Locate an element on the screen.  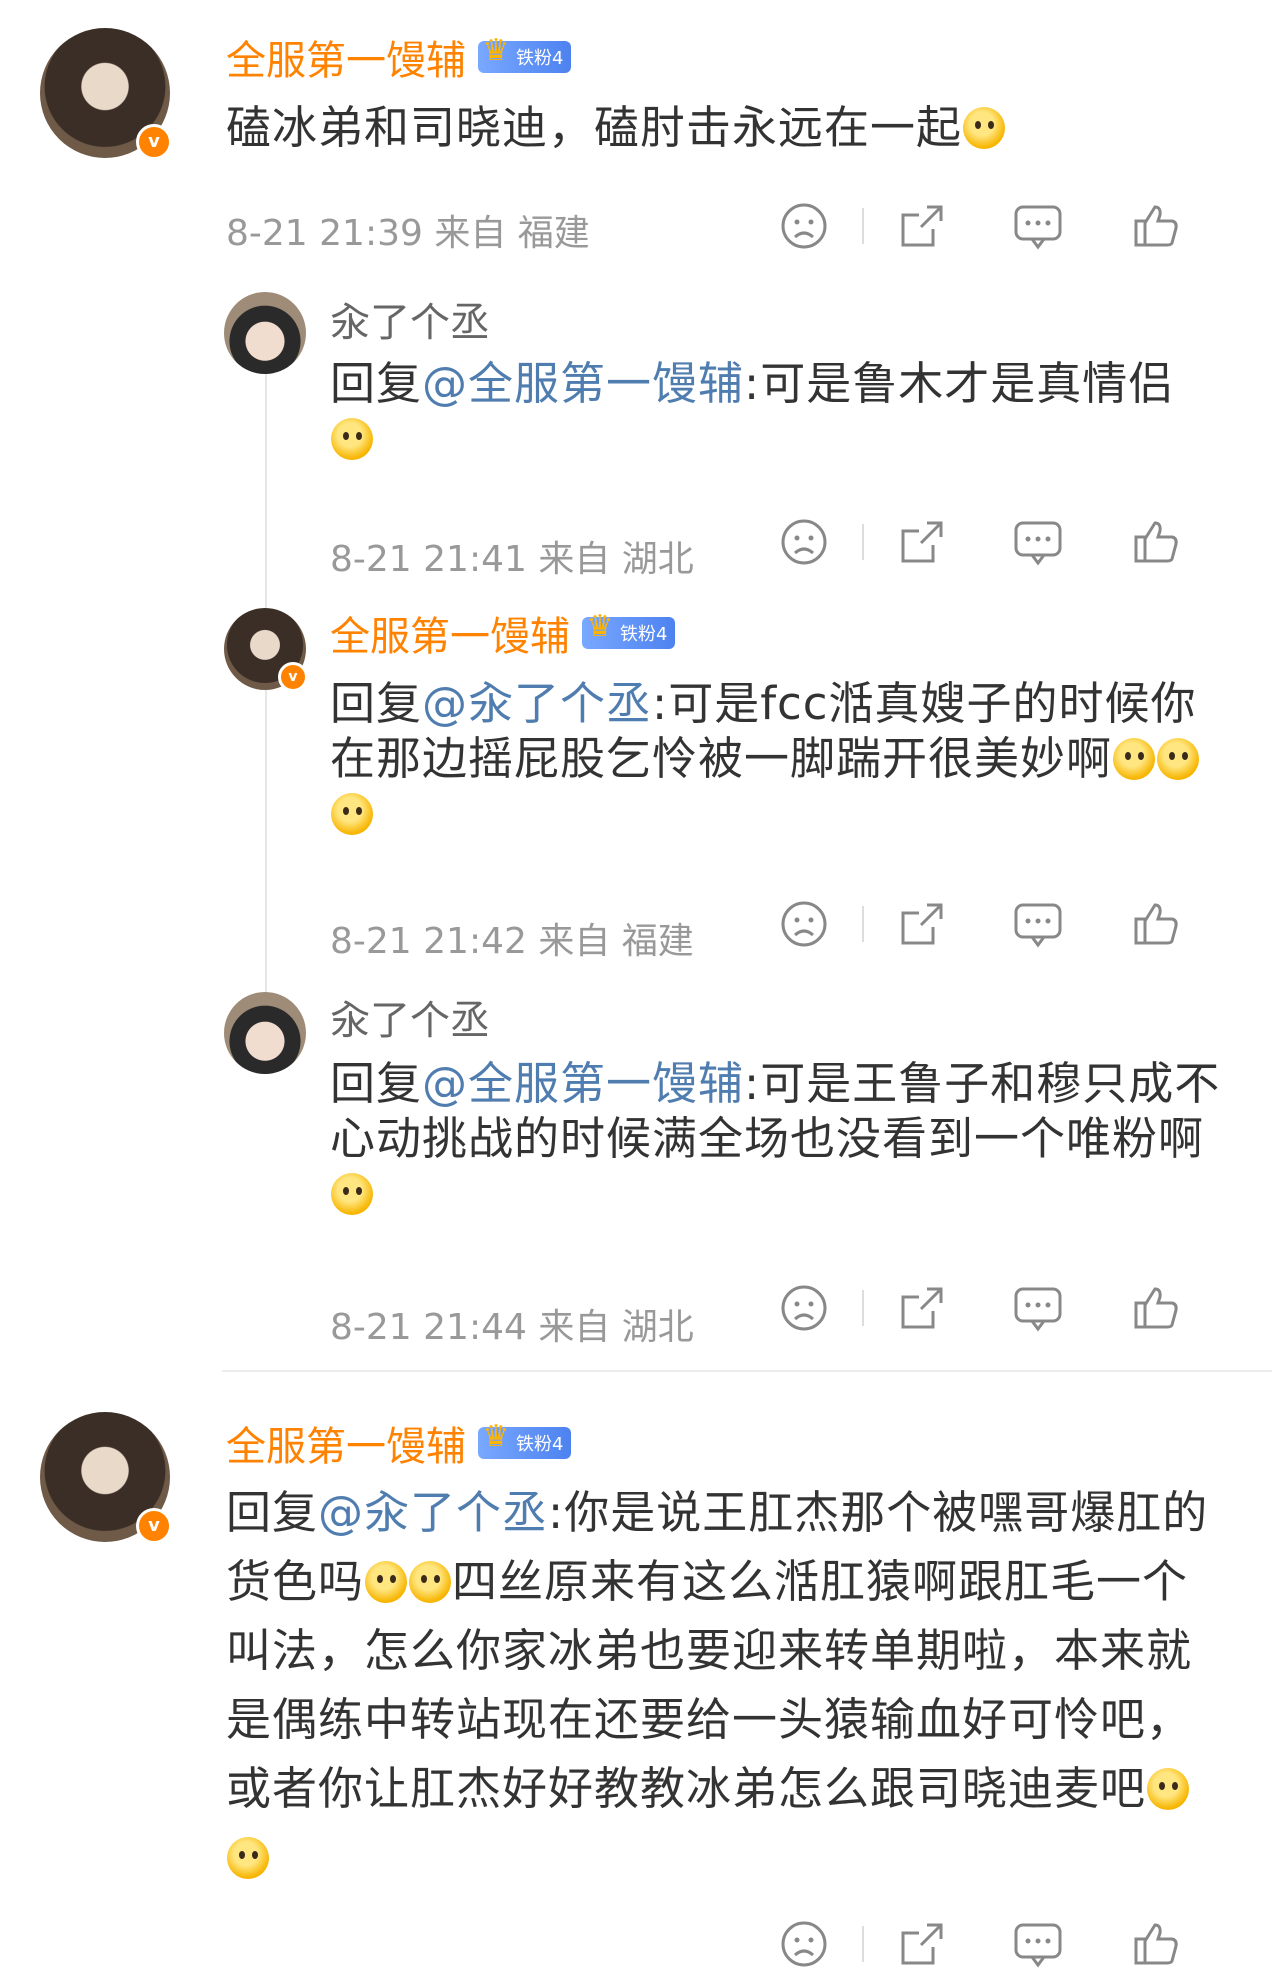
reply-text: 回复@全服第一馒辅:可是王鲁子和穆只成不心动挑战的时候满全场也没看到一个唯粉啊 is located at coordinates (780, 1138).